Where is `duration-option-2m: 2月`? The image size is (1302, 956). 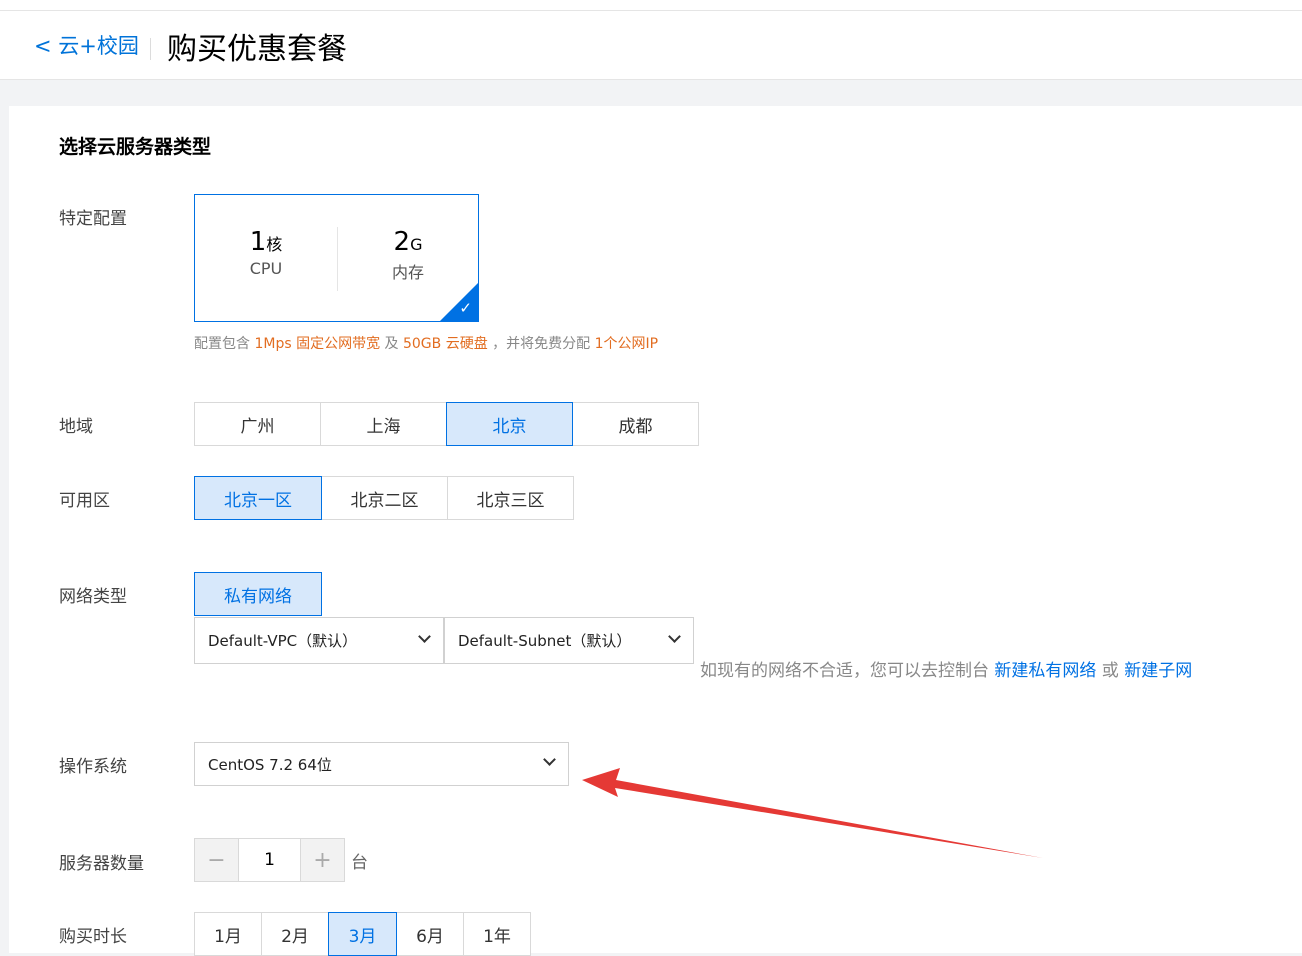
duration-option-2m: 2月 is located at coordinates (295, 934).